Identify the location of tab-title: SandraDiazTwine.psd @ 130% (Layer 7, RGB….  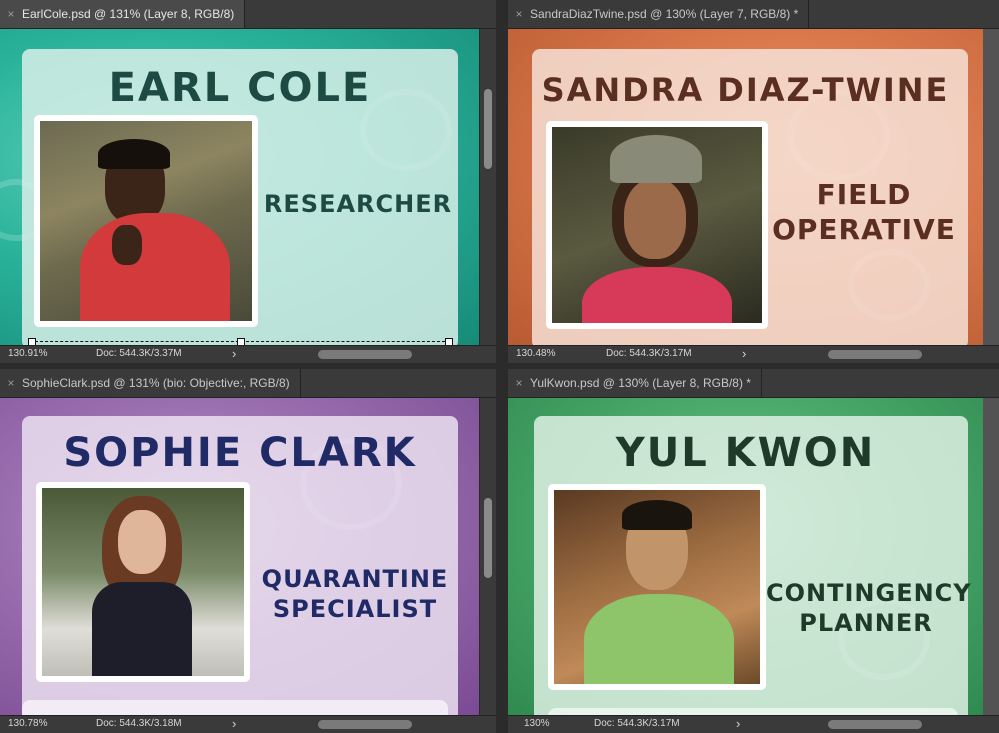
(664, 14).